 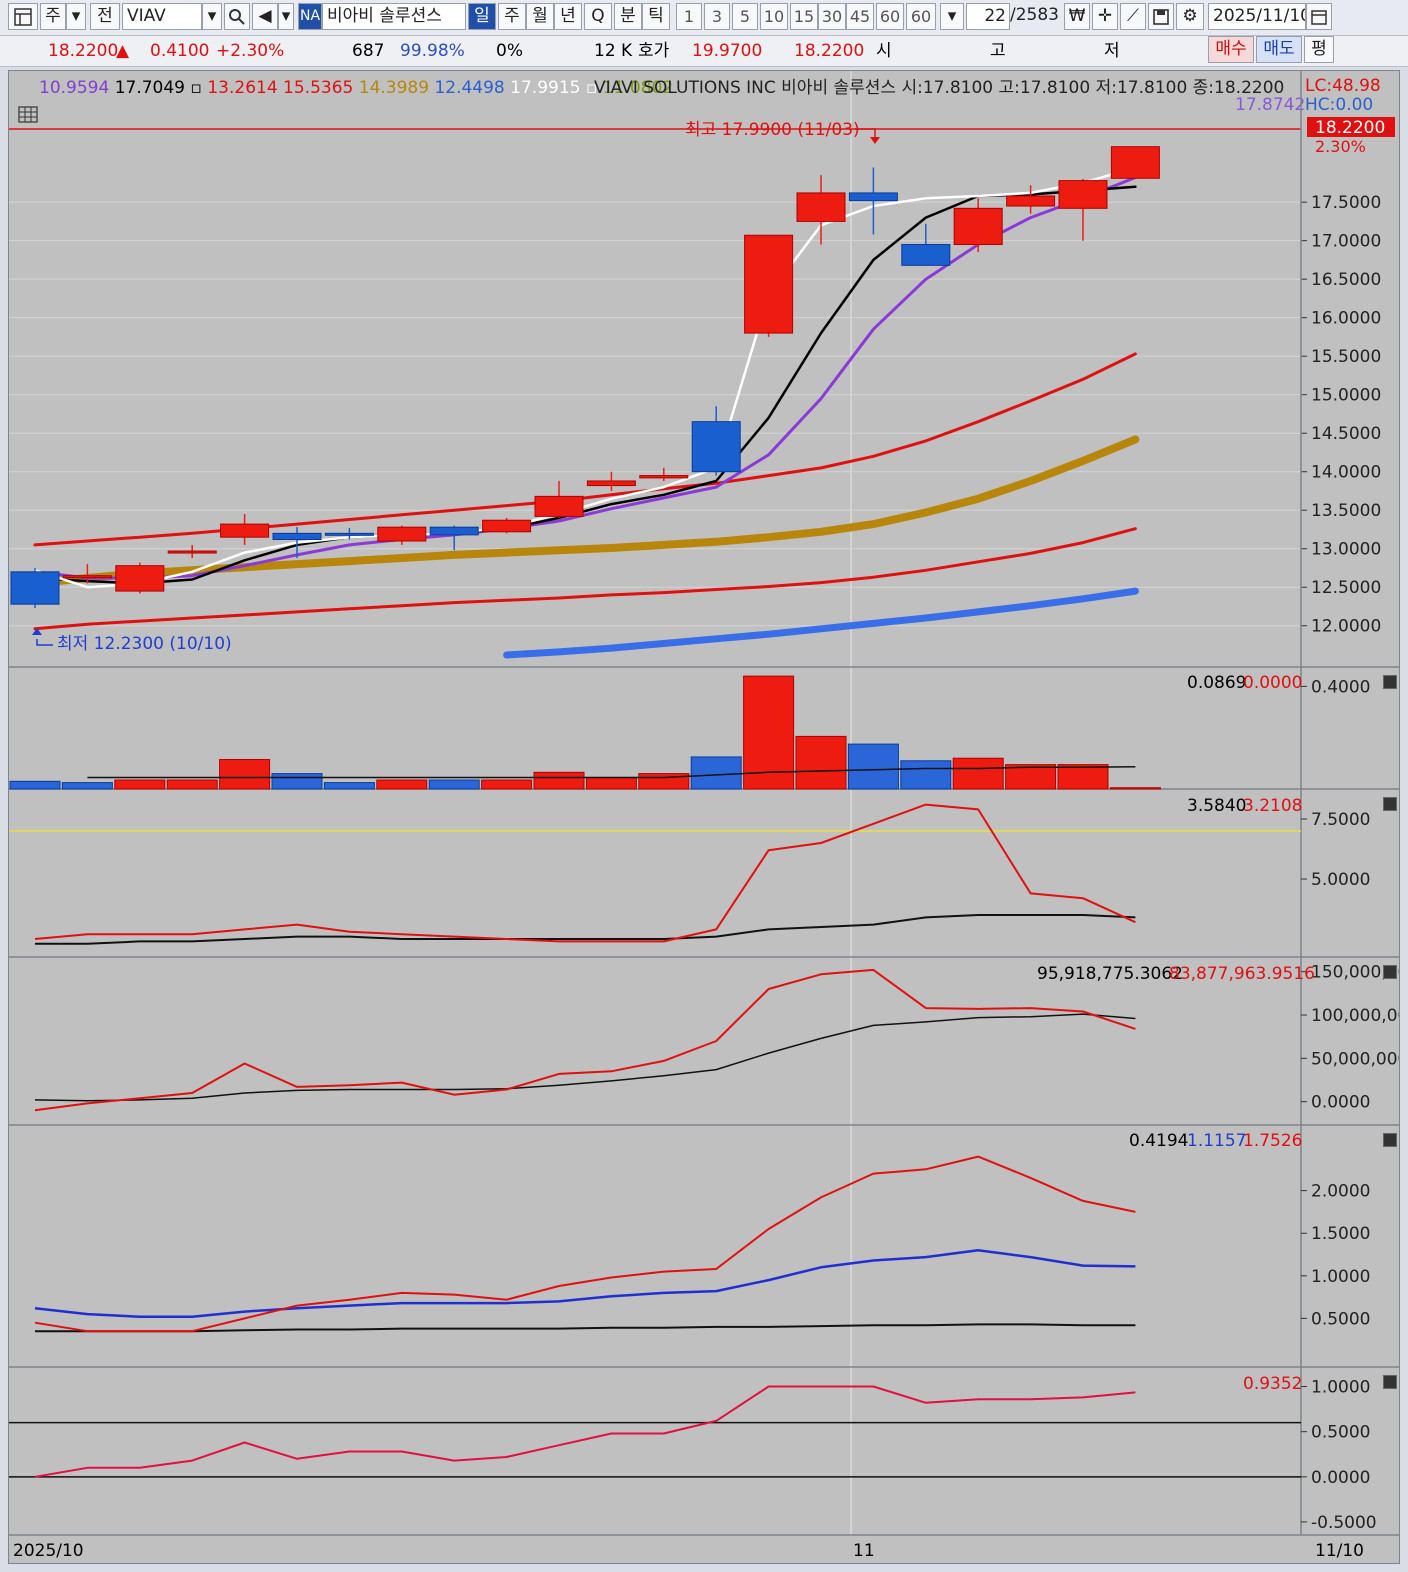 I want to click on period-daily-button: 일, so click(x=482, y=16).